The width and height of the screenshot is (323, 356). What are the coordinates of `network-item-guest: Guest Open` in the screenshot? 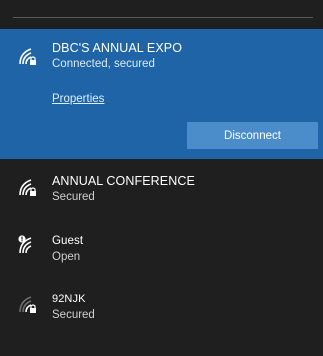 It's located at (161, 247).